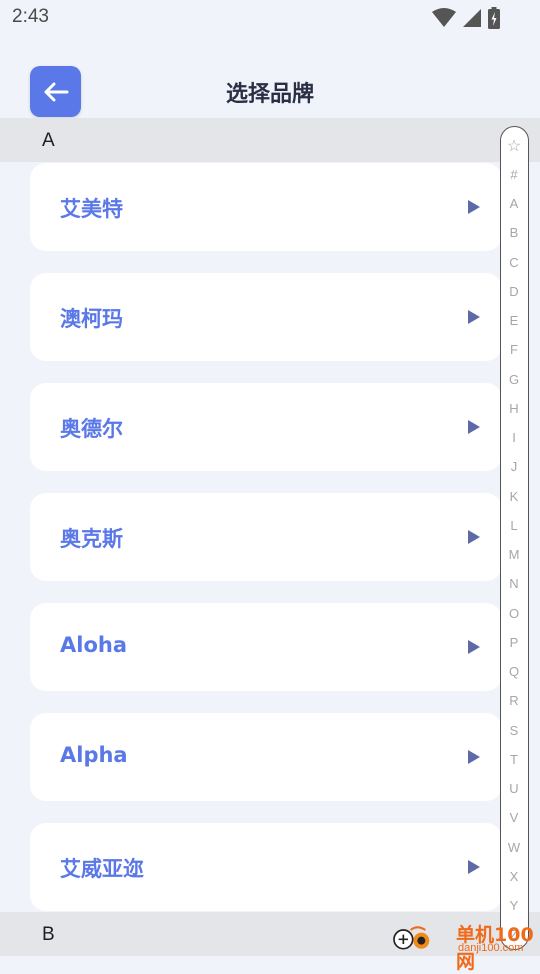 The height and width of the screenshot is (974, 540). I want to click on battery-icon, so click(494, 18).